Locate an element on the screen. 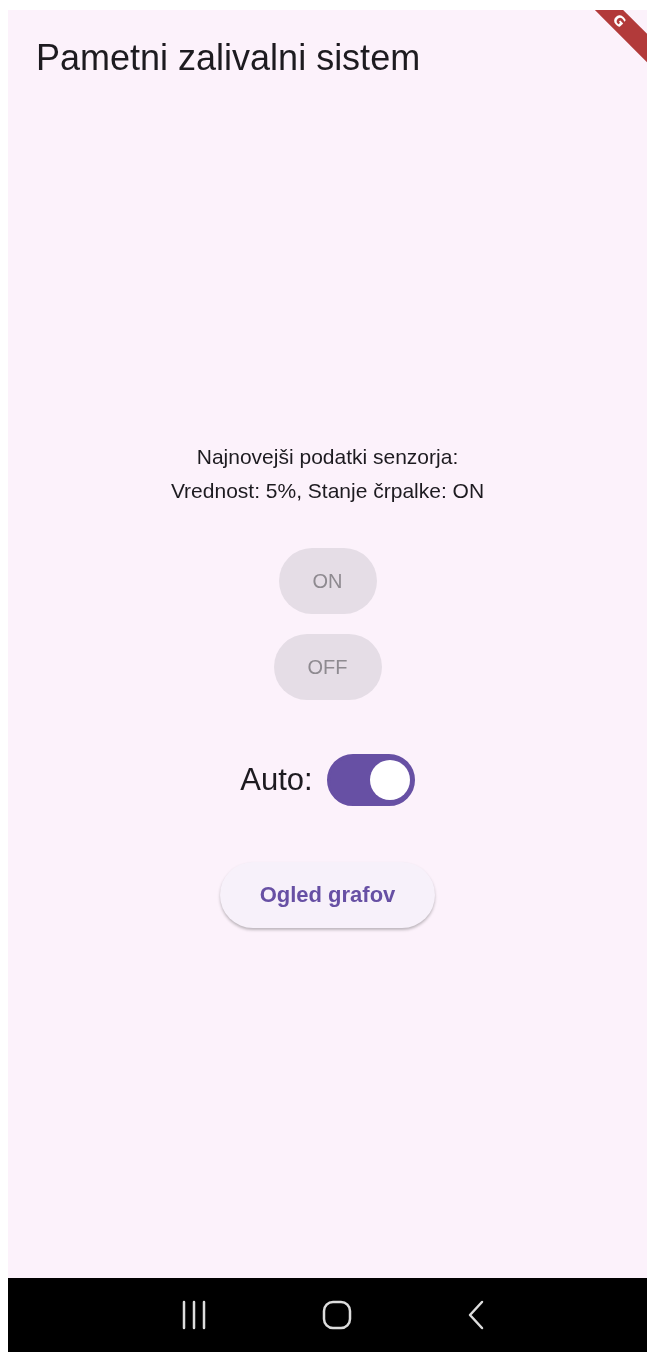  auto-label: Auto: is located at coordinates (276, 780).